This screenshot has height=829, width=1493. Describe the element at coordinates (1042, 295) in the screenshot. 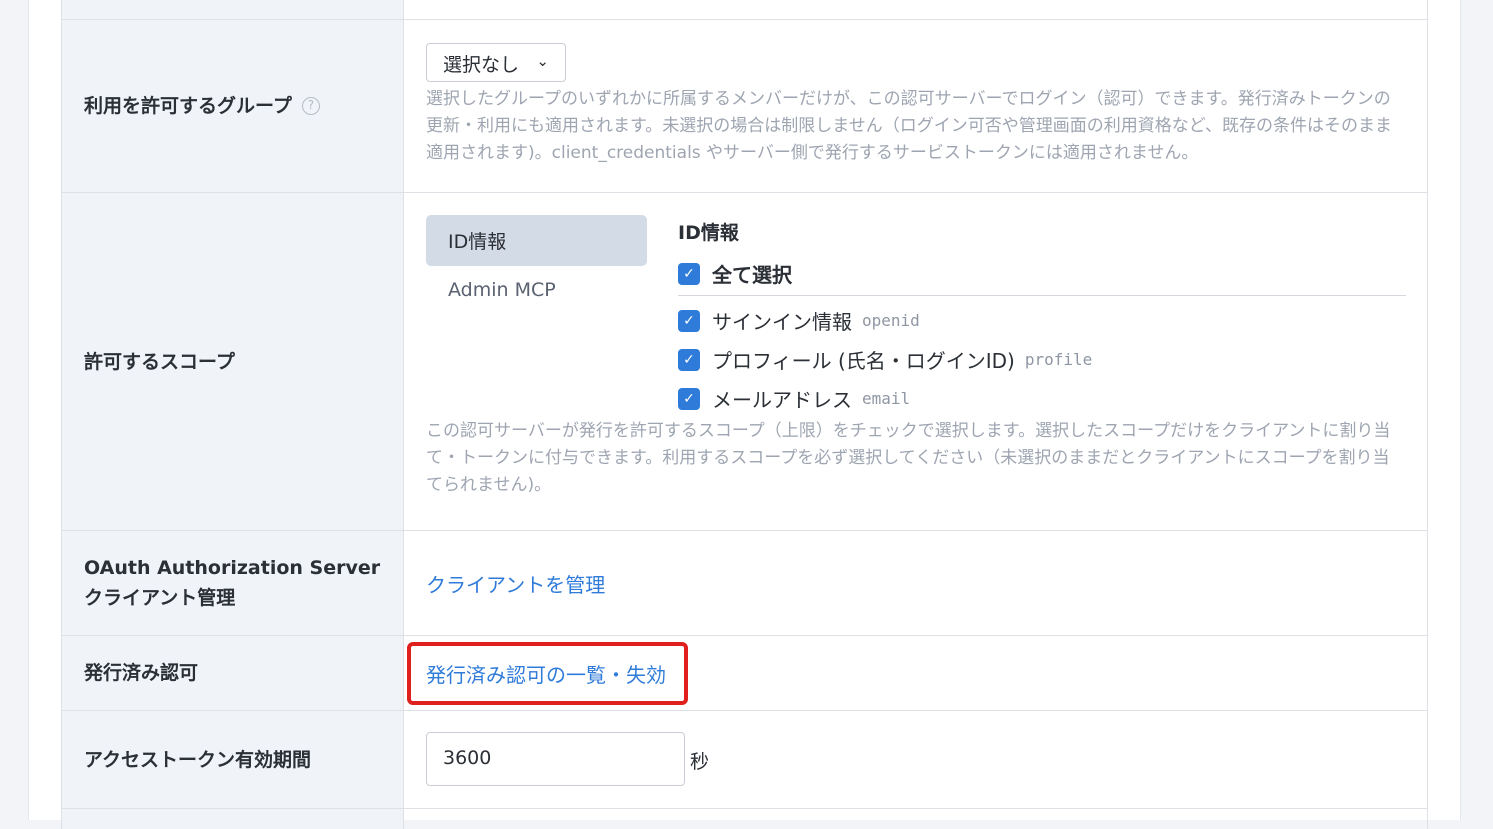

I see `divider` at that location.